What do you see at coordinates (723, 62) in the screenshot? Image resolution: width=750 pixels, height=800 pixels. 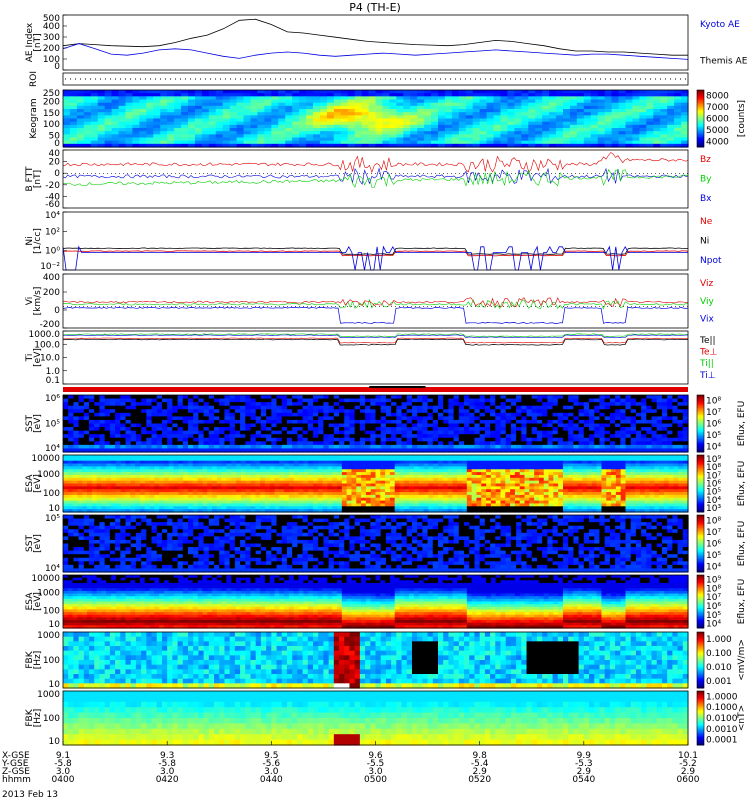 I see `panel-ae-legend: Themis AE` at bounding box center [723, 62].